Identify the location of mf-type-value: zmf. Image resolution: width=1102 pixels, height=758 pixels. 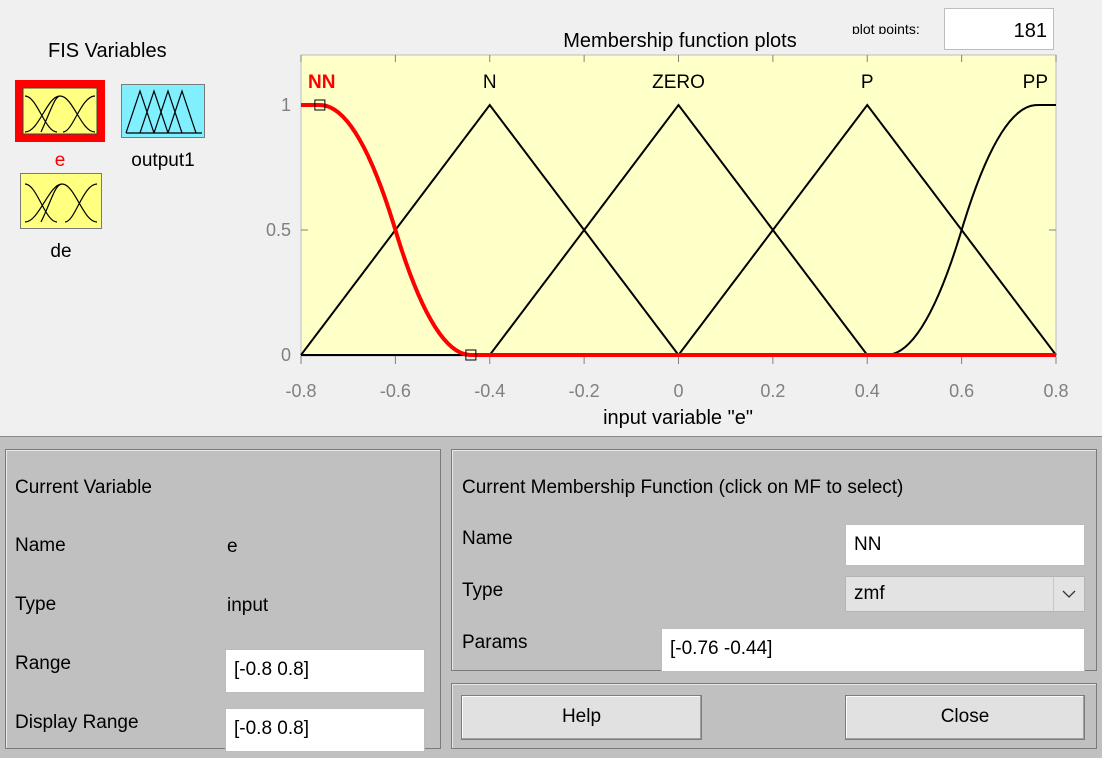
(869, 593).